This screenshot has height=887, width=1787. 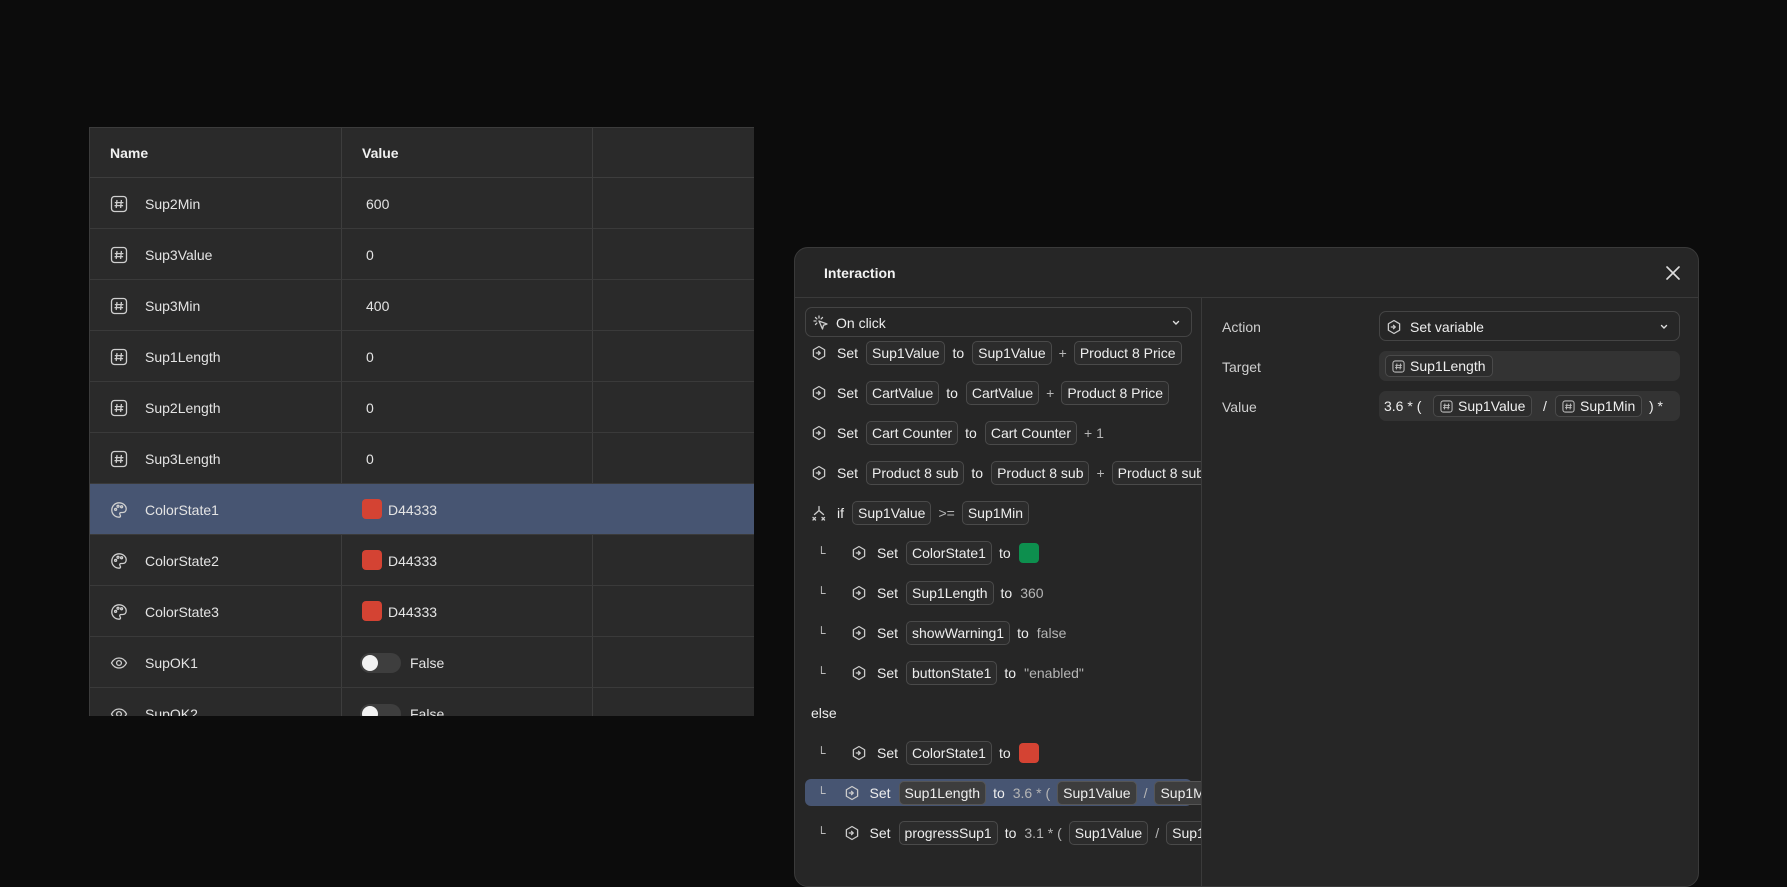 What do you see at coordinates (173, 204) in the screenshot?
I see `variable-name: Sup2Min` at bounding box center [173, 204].